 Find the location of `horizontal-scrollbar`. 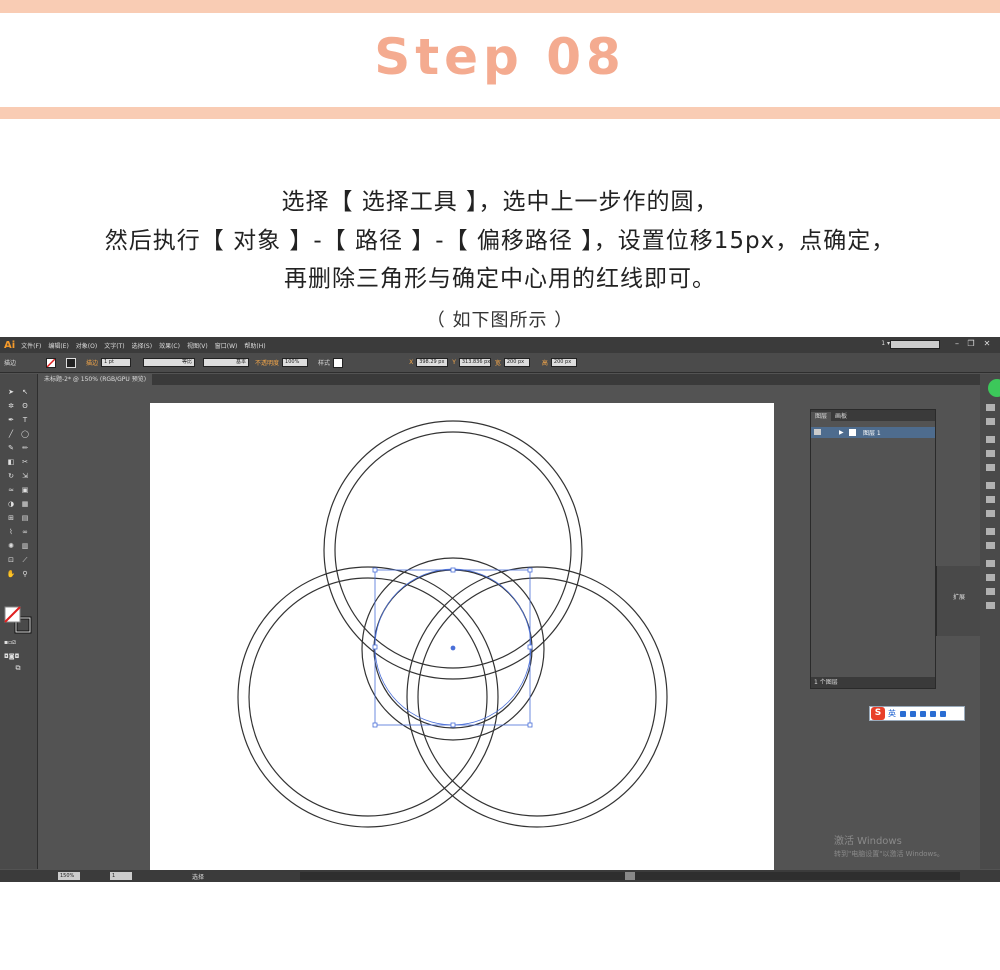

horizontal-scrollbar is located at coordinates (630, 876).